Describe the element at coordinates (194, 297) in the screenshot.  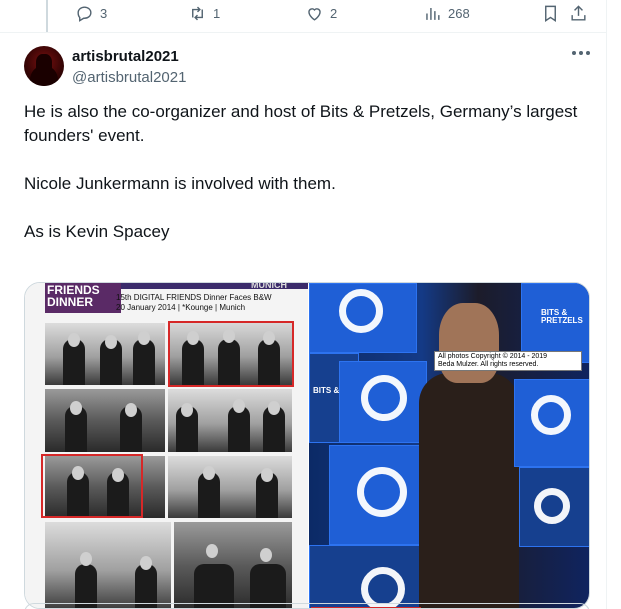
I see `event-subtitle-line1: 15th DIGITAL FRIENDS Dinner Faces B&W` at that location.